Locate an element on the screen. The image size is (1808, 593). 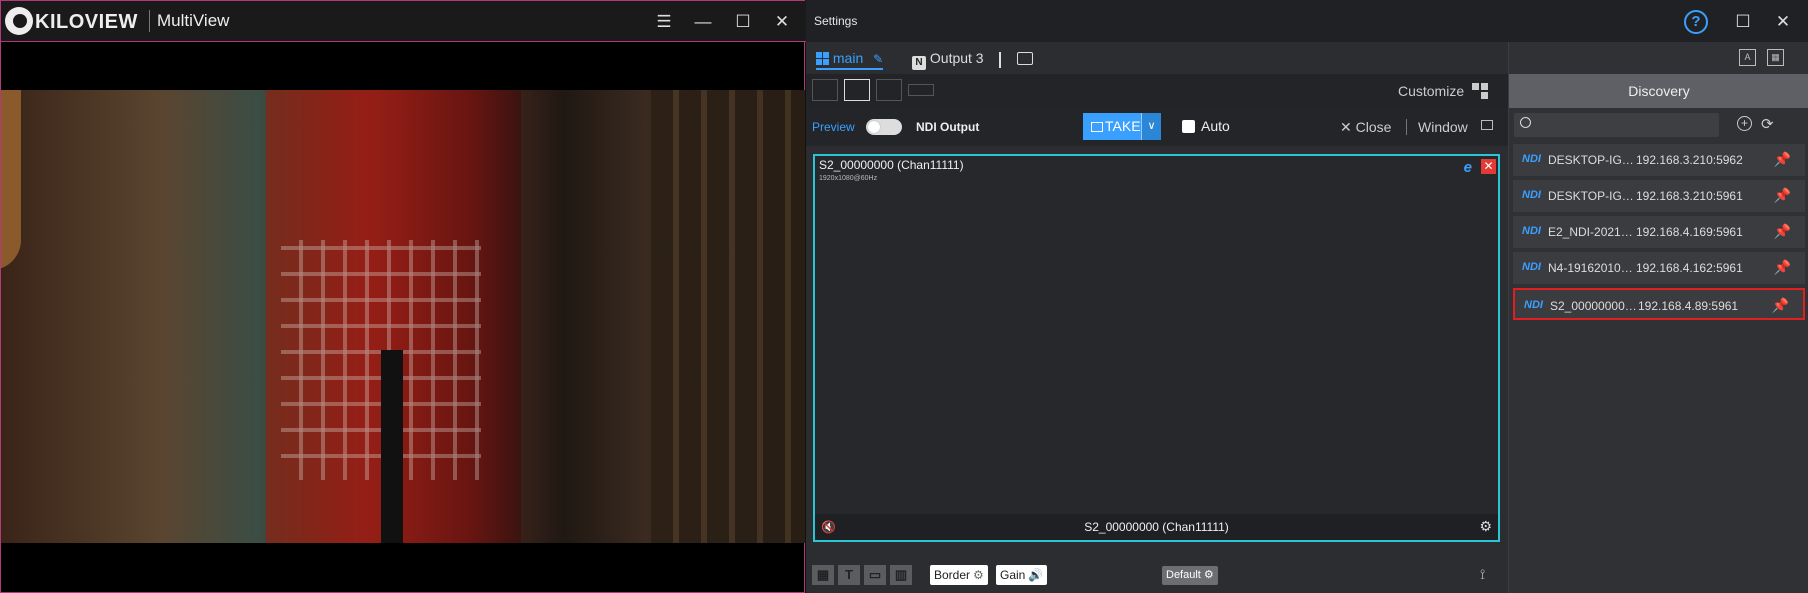
layout-quad-icon is located at coordinates (889, 90).